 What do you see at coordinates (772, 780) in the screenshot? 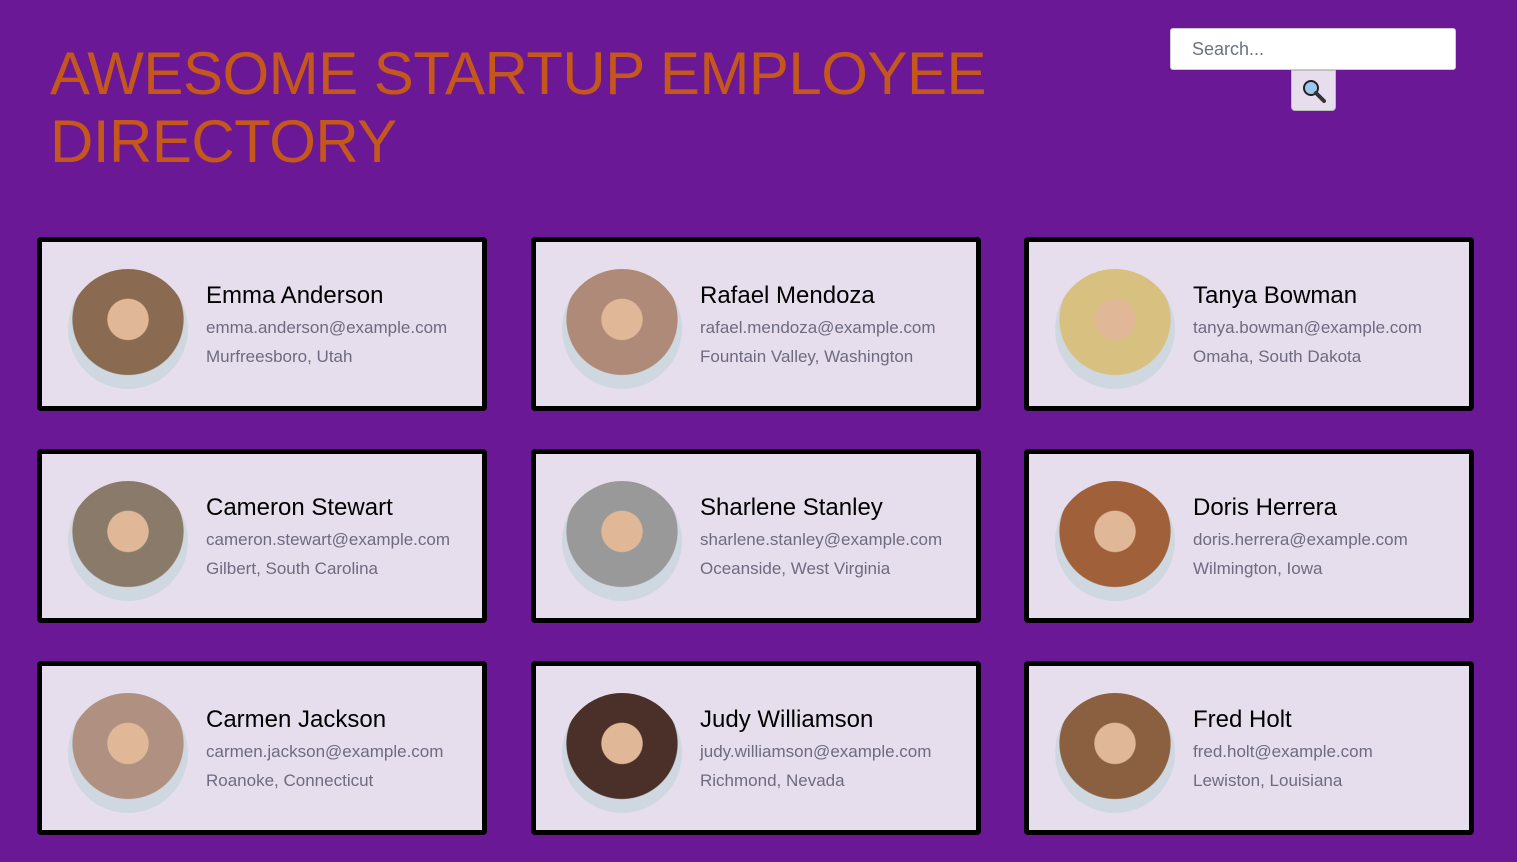
I see `employee-location: Richmond, Nevada` at bounding box center [772, 780].